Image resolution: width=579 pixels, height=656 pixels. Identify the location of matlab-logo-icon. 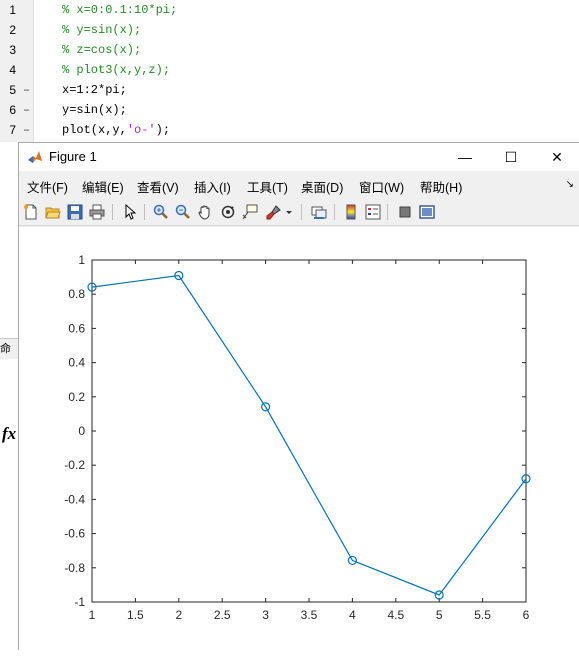
(35, 157).